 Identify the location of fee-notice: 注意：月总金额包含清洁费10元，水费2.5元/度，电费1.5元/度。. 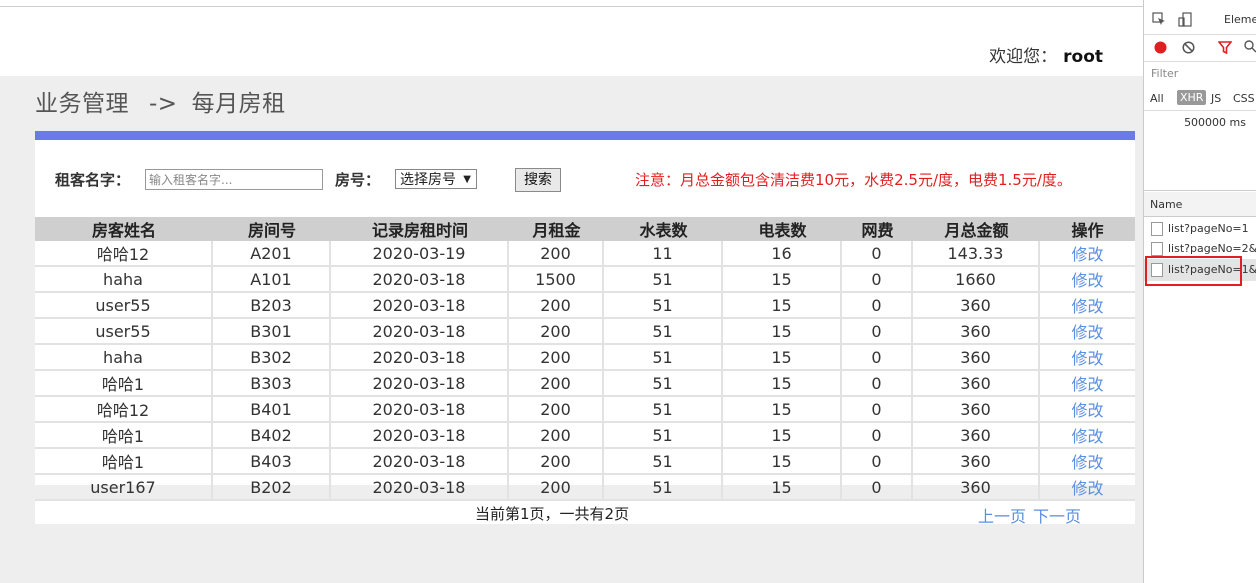
(853, 180).